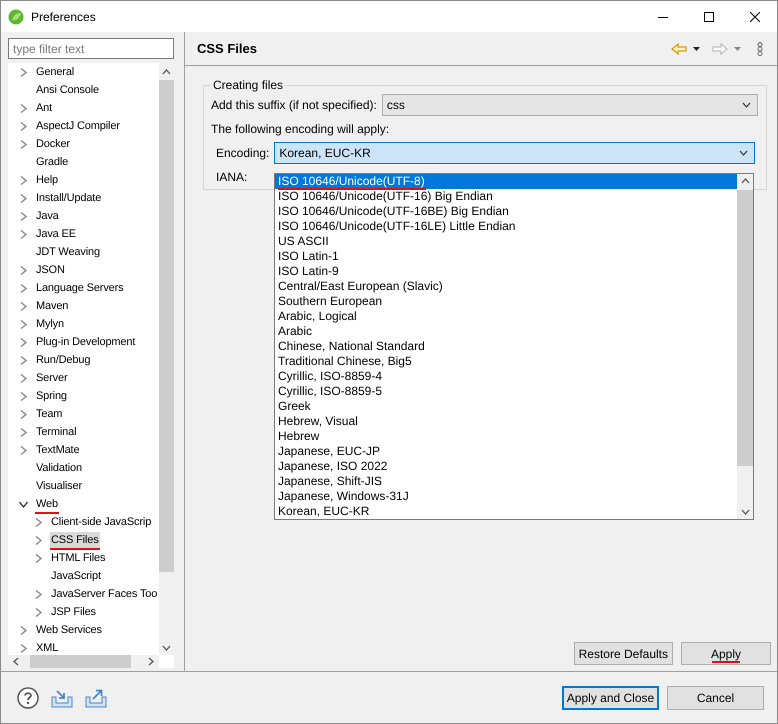 The height and width of the screenshot is (724, 778). What do you see at coordinates (696, 48) in the screenshot?
I see `dropdown-arrow-icon` at bounding box center [696, 48].